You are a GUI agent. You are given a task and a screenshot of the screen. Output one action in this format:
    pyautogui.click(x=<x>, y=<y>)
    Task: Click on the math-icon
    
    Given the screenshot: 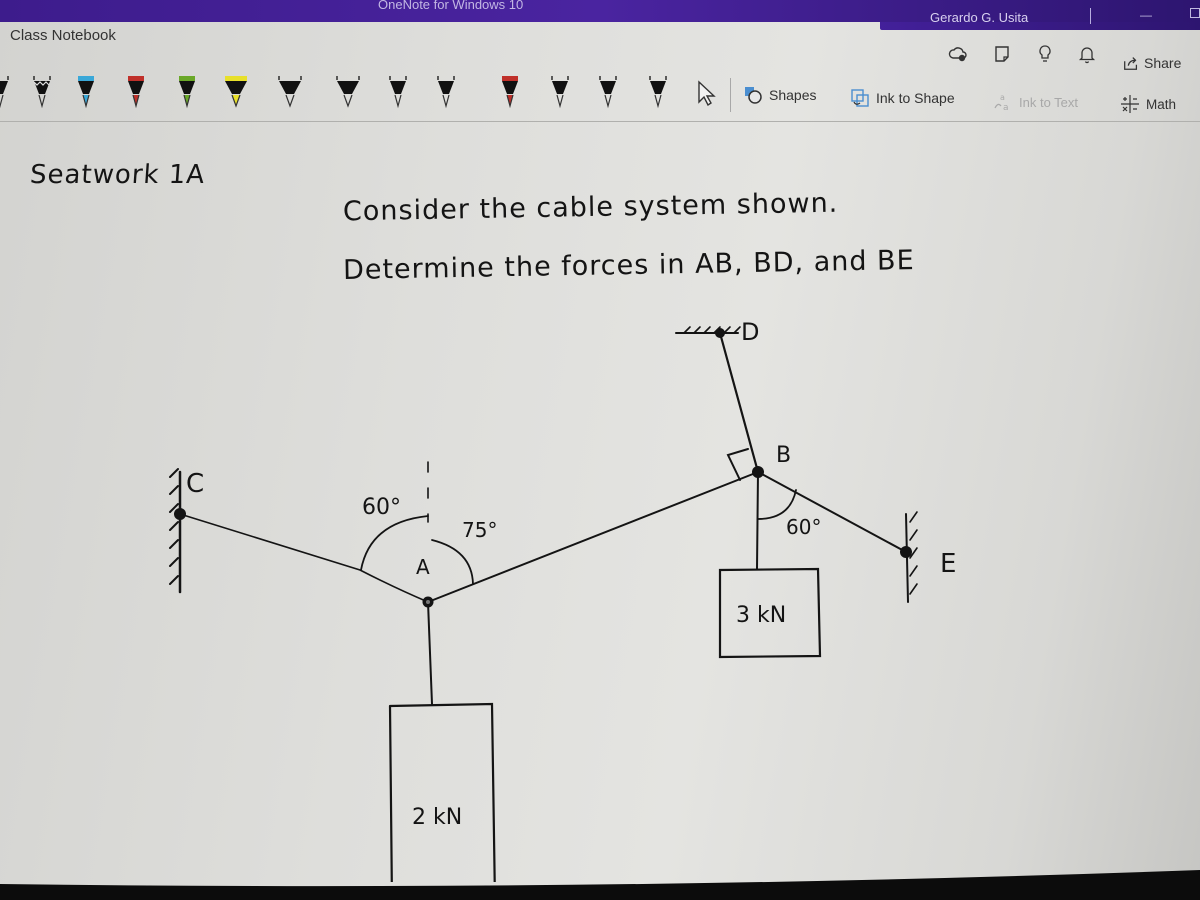 What is the action you would take?
    pyautogui.click(x=1130, y=104)
    